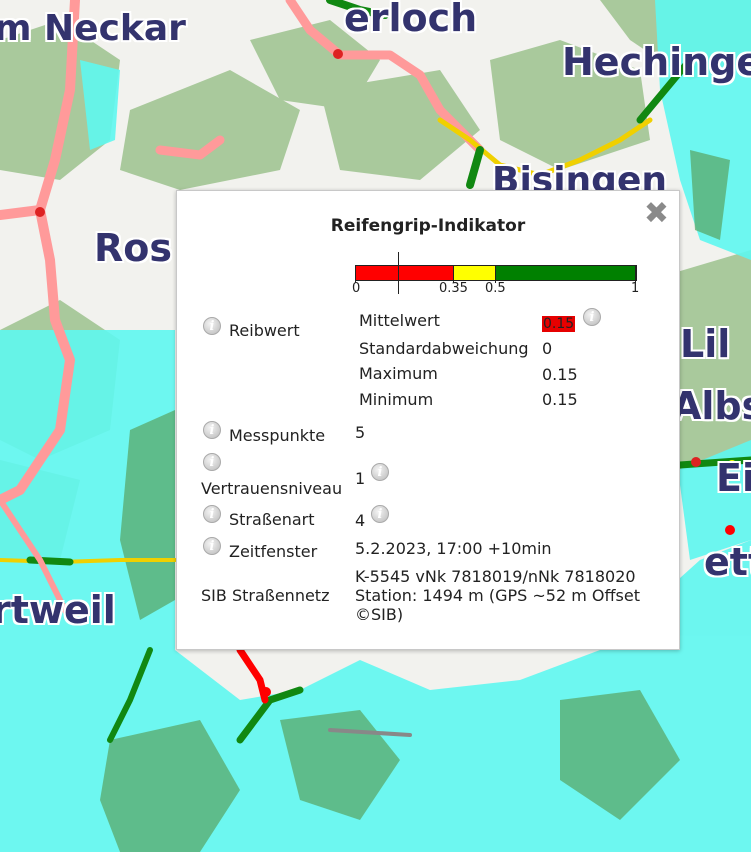 The image size is (751, 852). Describe the element at coordinates (428, 226) in the screenshot. I see `popup-title: Reifengrip-Indikator` at that location.